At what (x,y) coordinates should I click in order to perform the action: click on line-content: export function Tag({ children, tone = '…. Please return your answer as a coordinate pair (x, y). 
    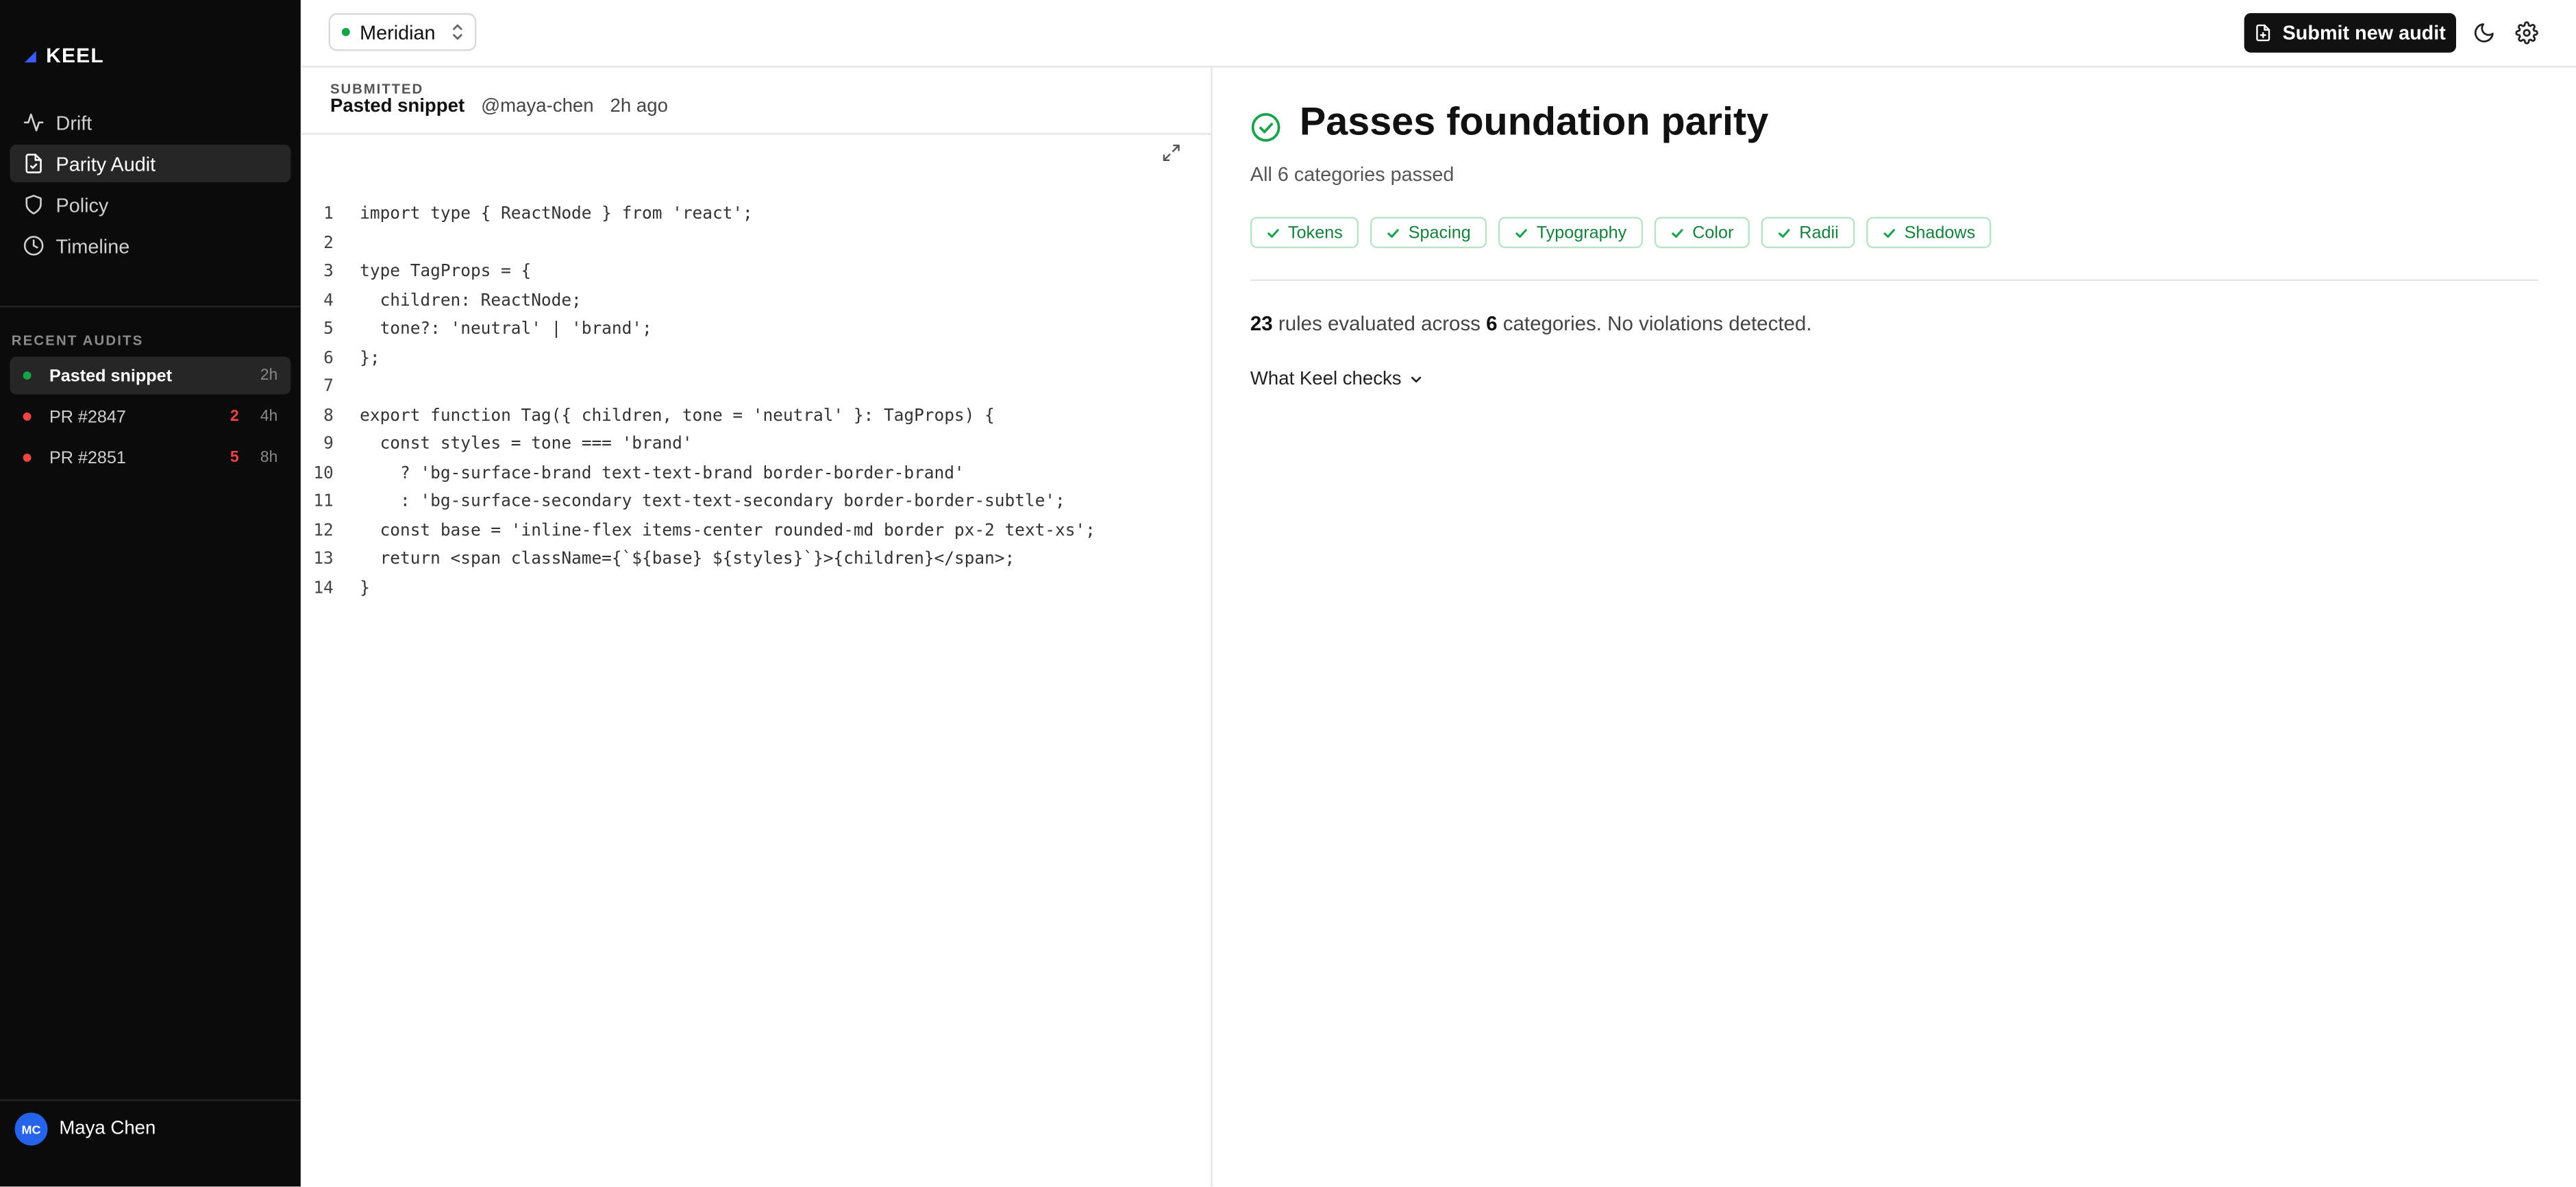
    Looking at the image, I should click on (677, 416).